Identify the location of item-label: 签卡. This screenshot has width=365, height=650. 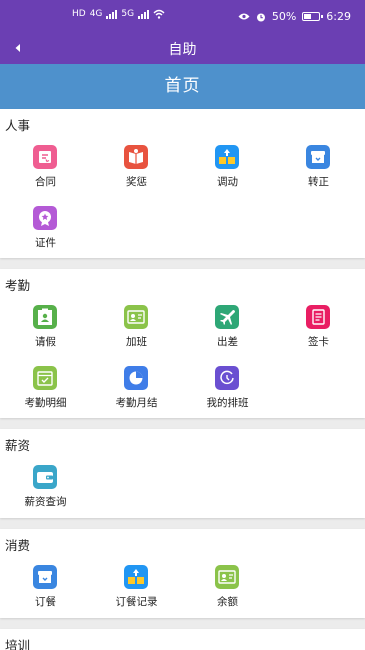
(318, 342).